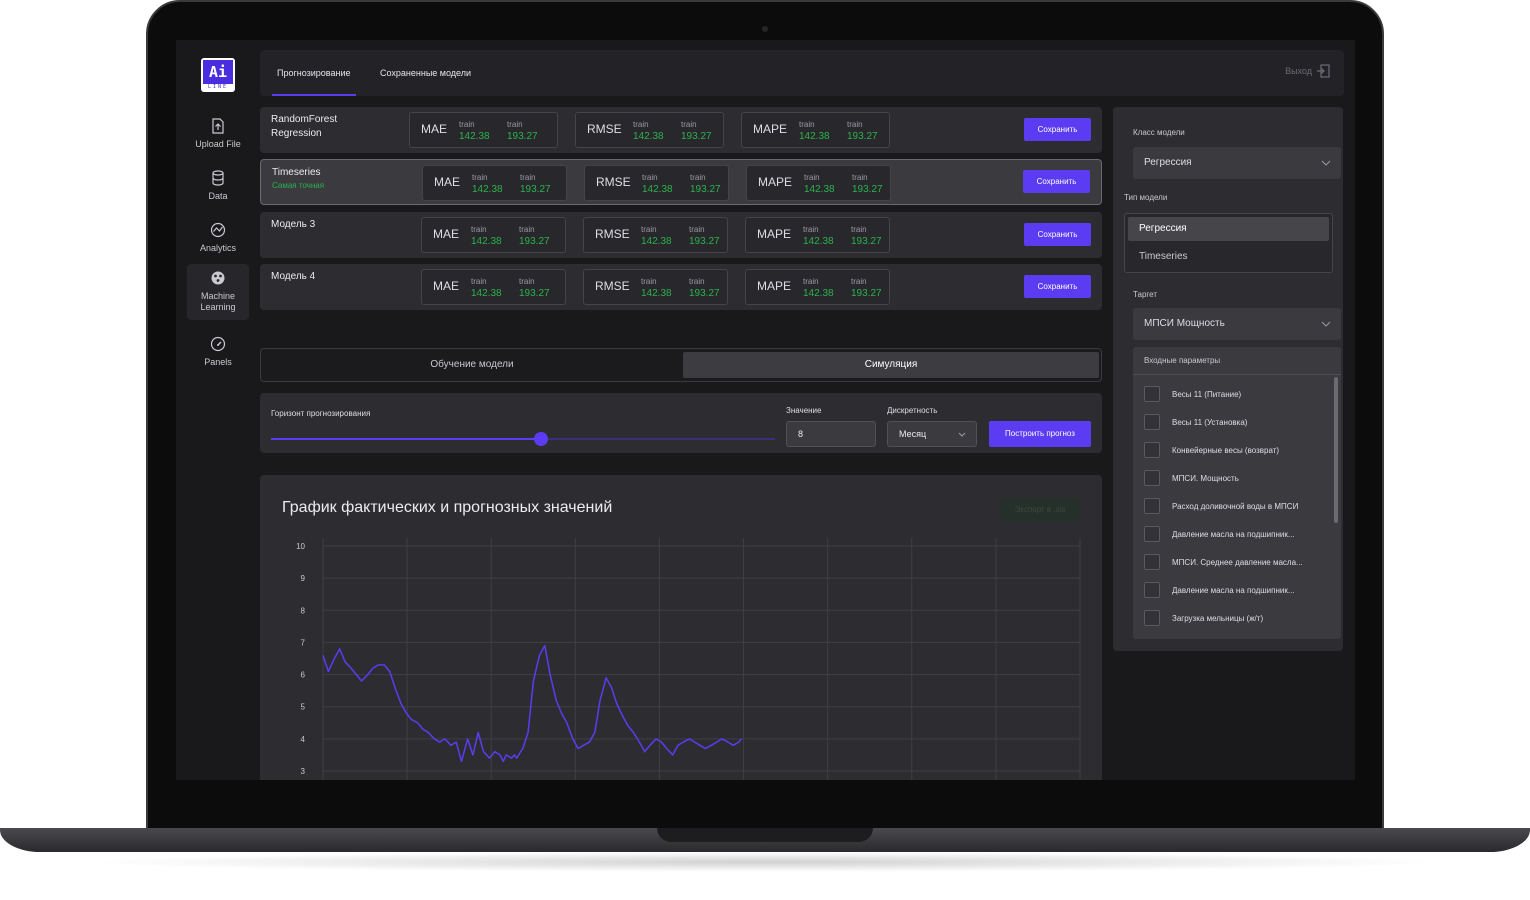  Describe the element at coordinates (1192, 394) in the screenshot. I see `input-param-item: Весы 11 (Питание)` at that location.